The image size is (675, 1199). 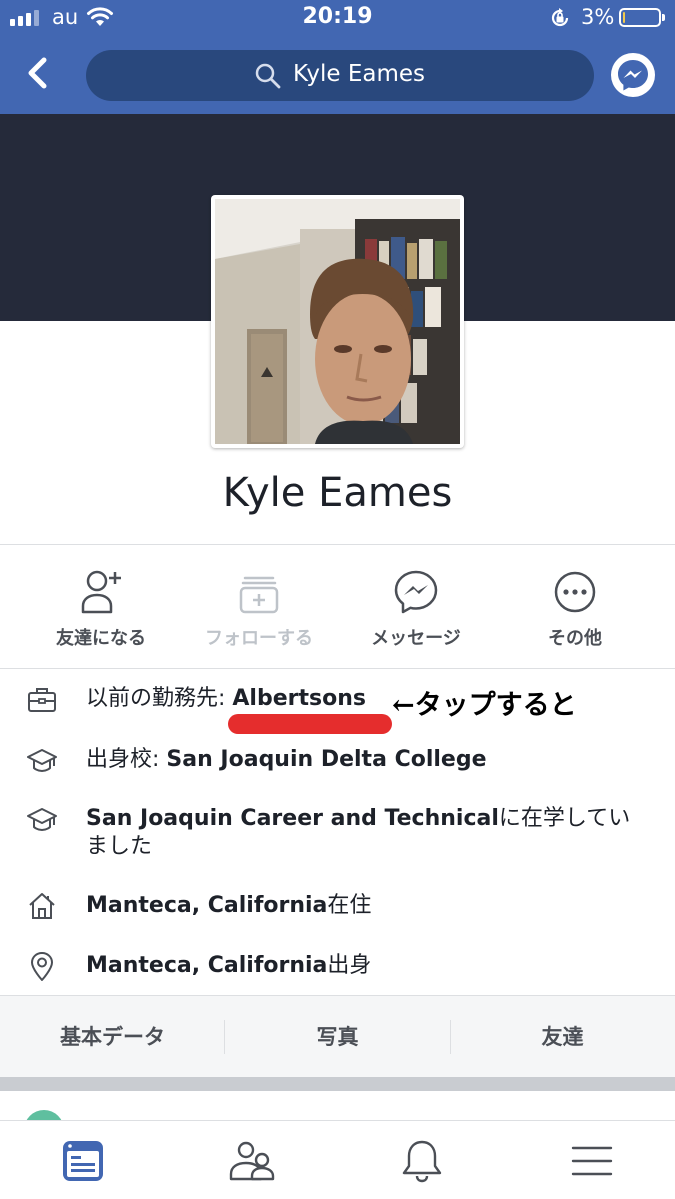 I want to click on section-separator, so click(x=337, y=1084).